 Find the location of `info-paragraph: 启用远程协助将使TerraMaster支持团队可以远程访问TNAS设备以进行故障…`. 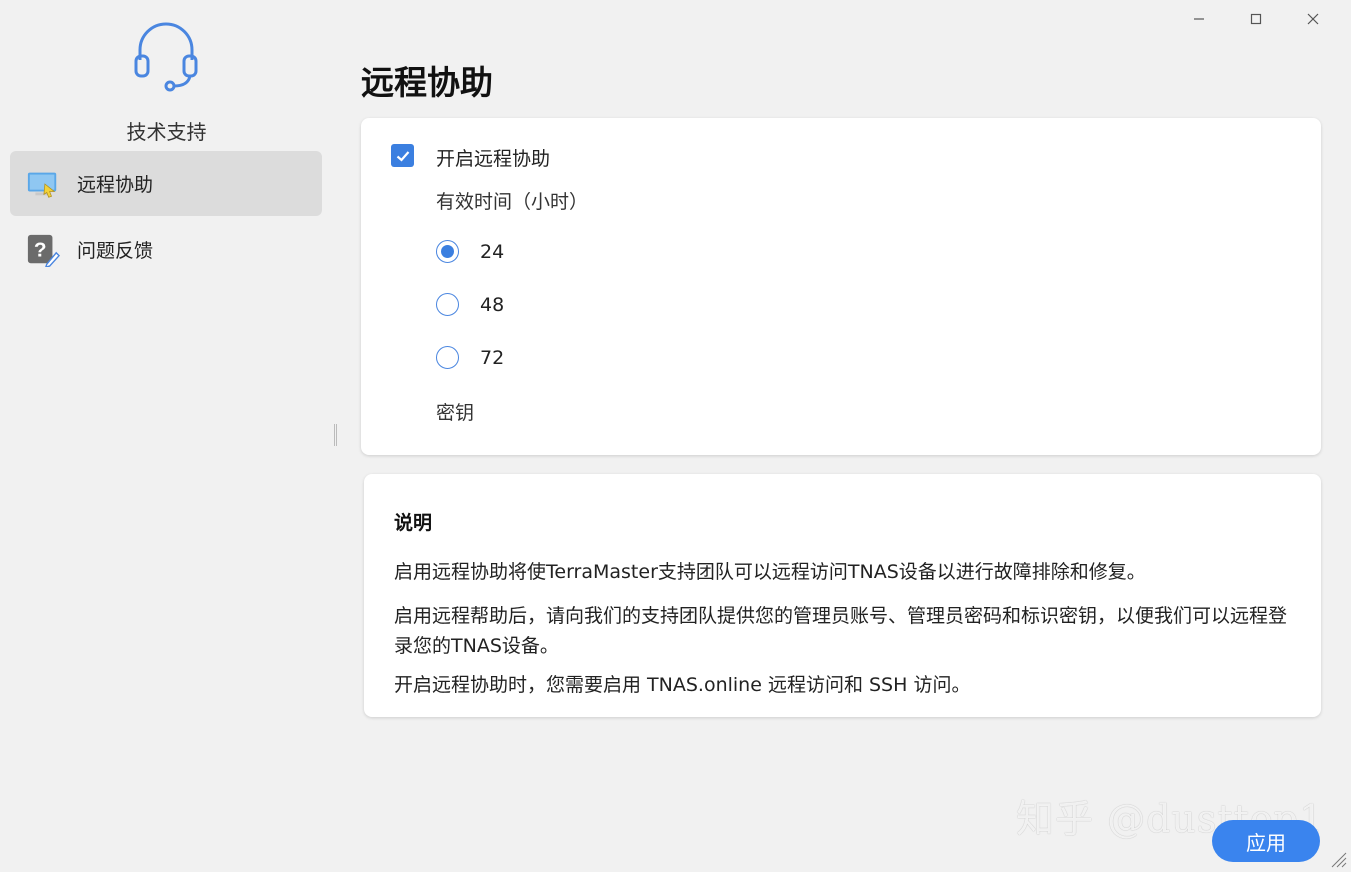

info-paragraph: 启用远程协助将使TerraMaster支持团队可以远程访问TNAS设备以进行故障… is located at coordinates (770, 572).